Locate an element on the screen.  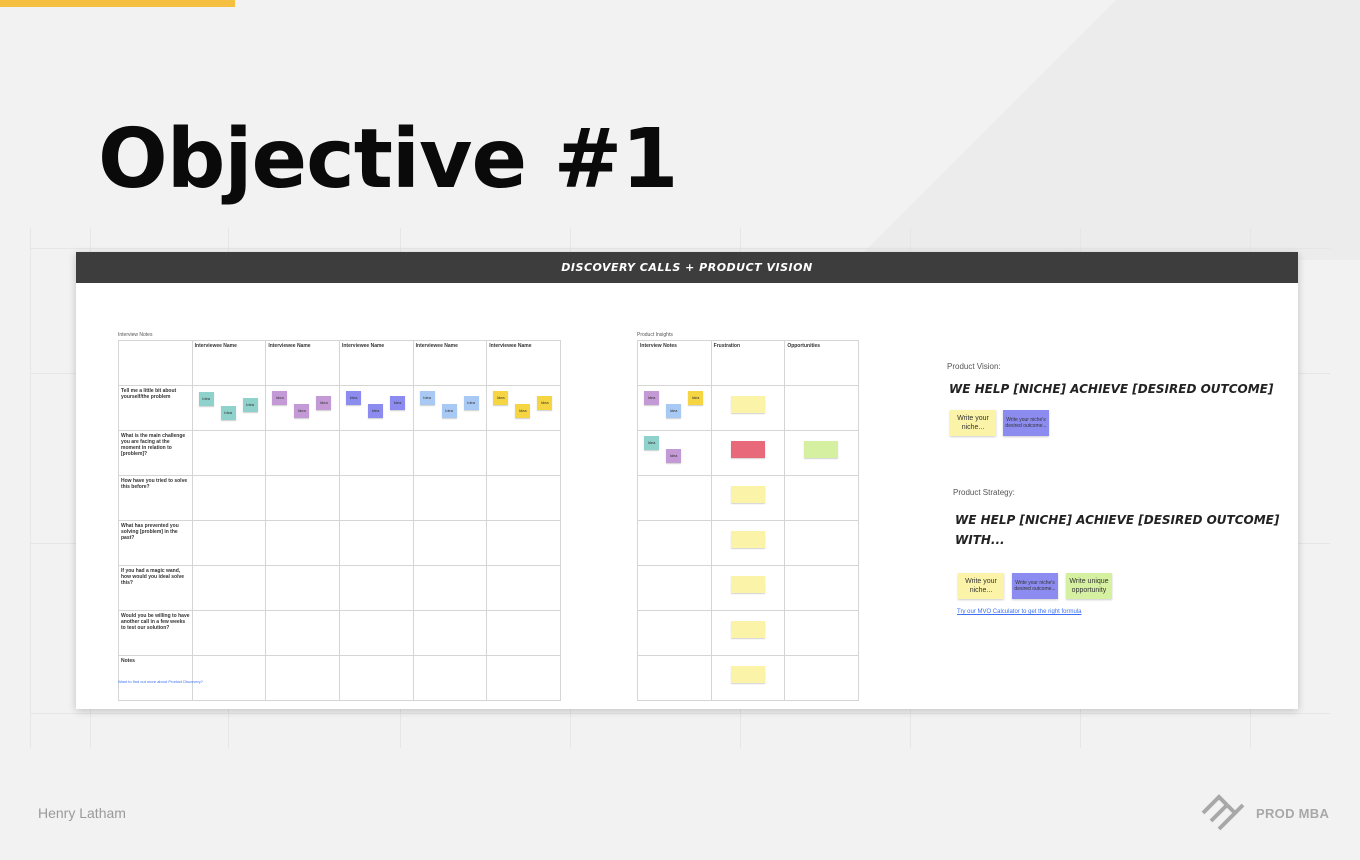
table-cell: Idea Idea is located at coordinates (674, 453).